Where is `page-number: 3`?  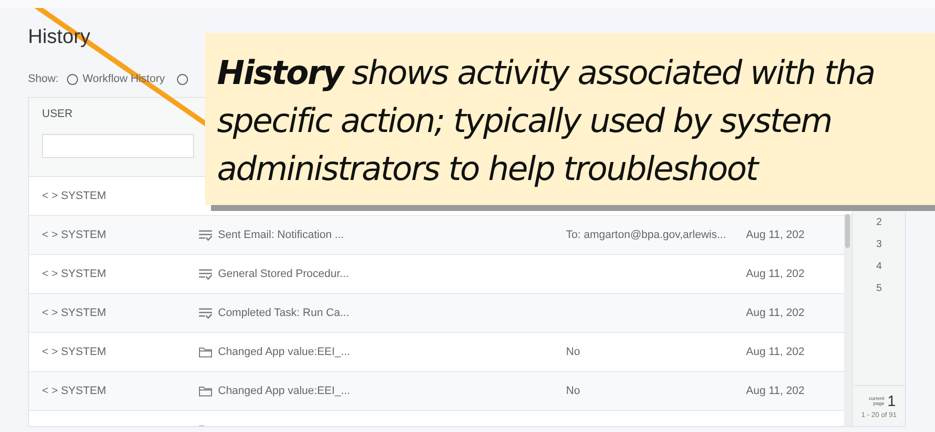 page-number: 3 is located at coordinates (879, 244).